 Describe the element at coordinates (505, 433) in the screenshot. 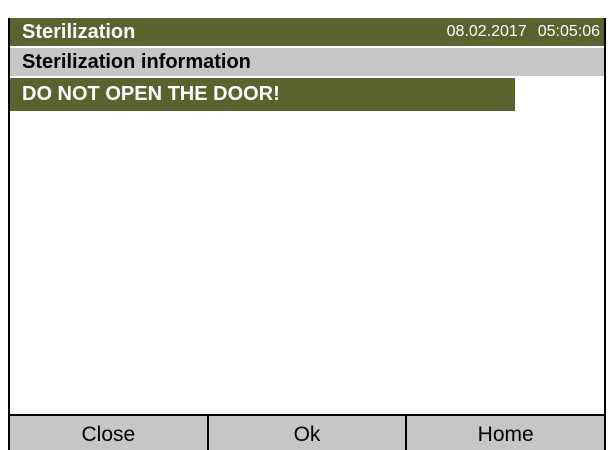

I see `home-button: Home` at that location.